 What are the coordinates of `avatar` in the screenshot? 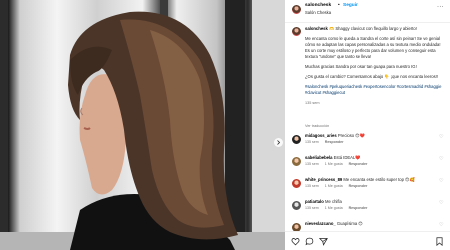 It's located at (296, 9).